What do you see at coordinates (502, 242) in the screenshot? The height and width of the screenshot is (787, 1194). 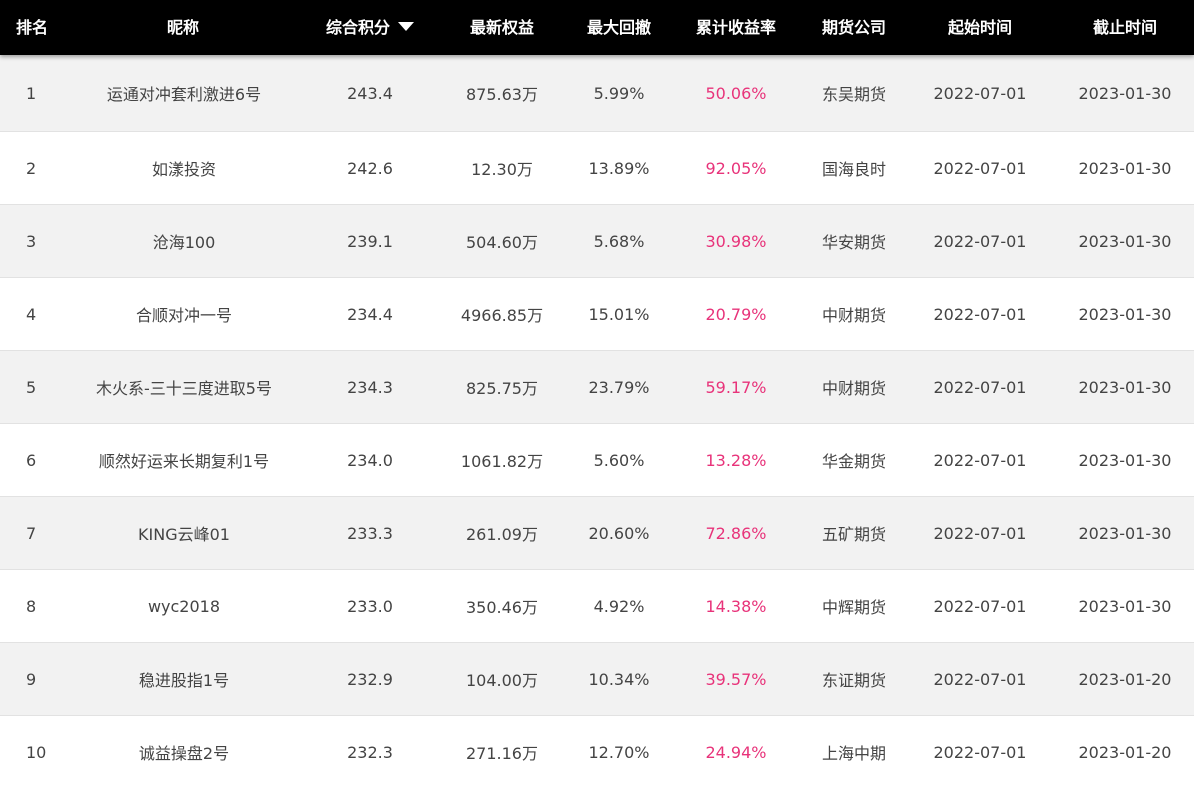 I see `cell-equity: 504.60万` at bounding box center [502, 242].